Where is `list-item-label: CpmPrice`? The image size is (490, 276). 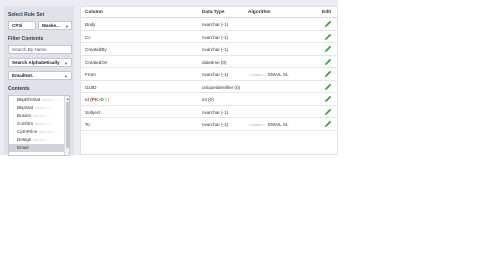
list-item-label: CpmPrice is located at coordinates (27, 131).